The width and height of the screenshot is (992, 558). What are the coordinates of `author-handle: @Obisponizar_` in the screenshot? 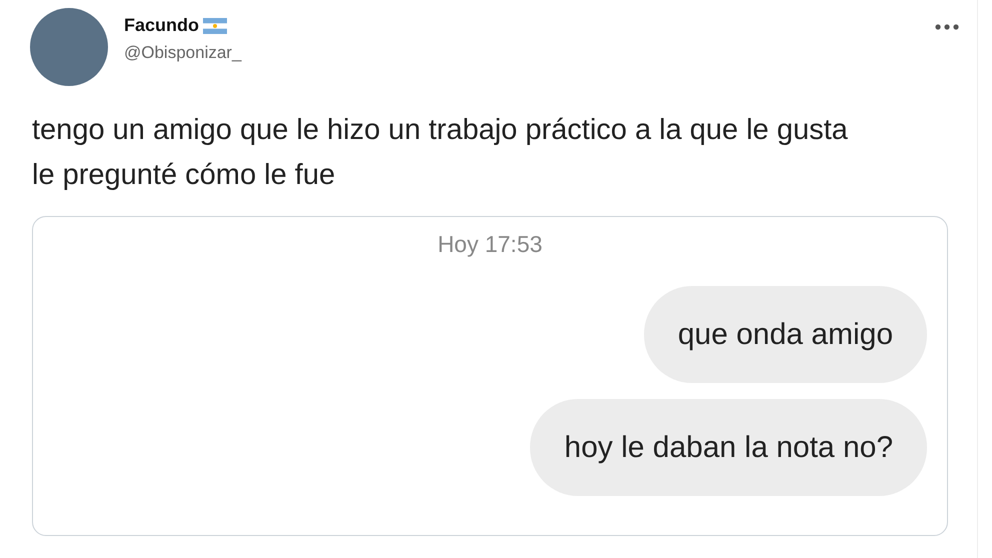 It's located at (183, 53).